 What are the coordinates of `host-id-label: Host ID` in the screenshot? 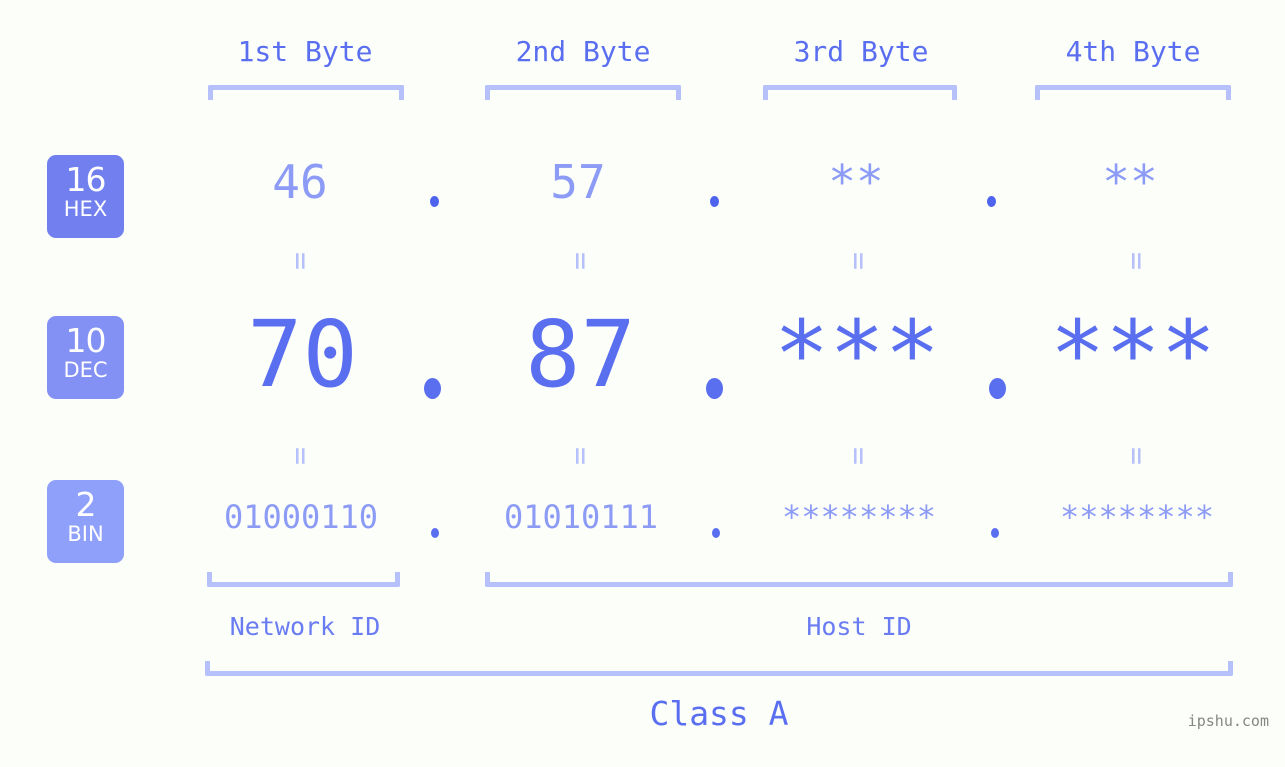 It's located at (859, 626).